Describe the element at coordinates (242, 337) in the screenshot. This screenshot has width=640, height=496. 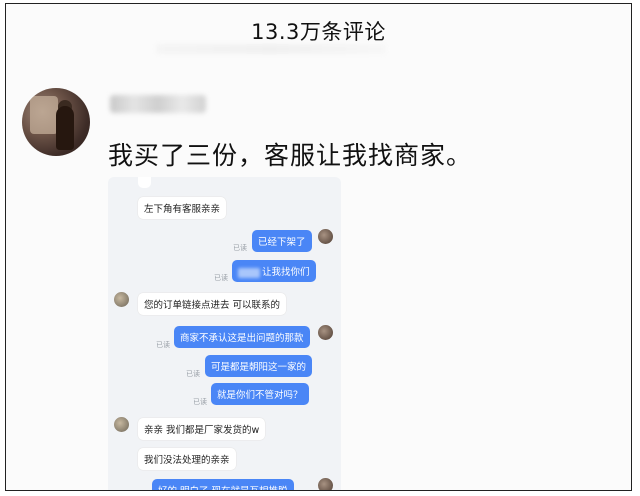
I see `chat-message-user: 商家不承认这是出问题的那款` at that location.